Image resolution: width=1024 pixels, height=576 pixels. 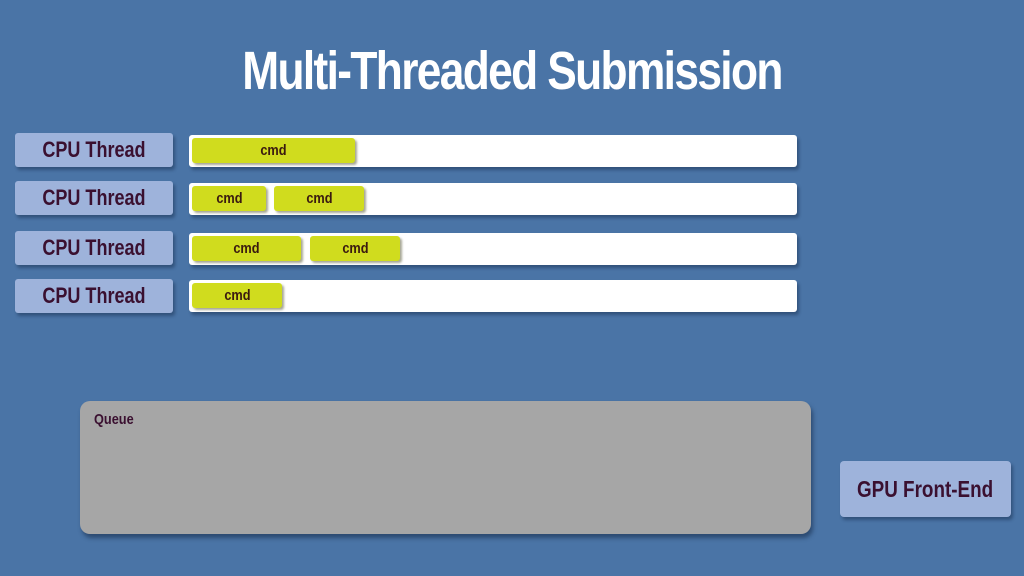 I want to click on cpu-thread-label-3: CPU Thread, so click(x=94, y=248).